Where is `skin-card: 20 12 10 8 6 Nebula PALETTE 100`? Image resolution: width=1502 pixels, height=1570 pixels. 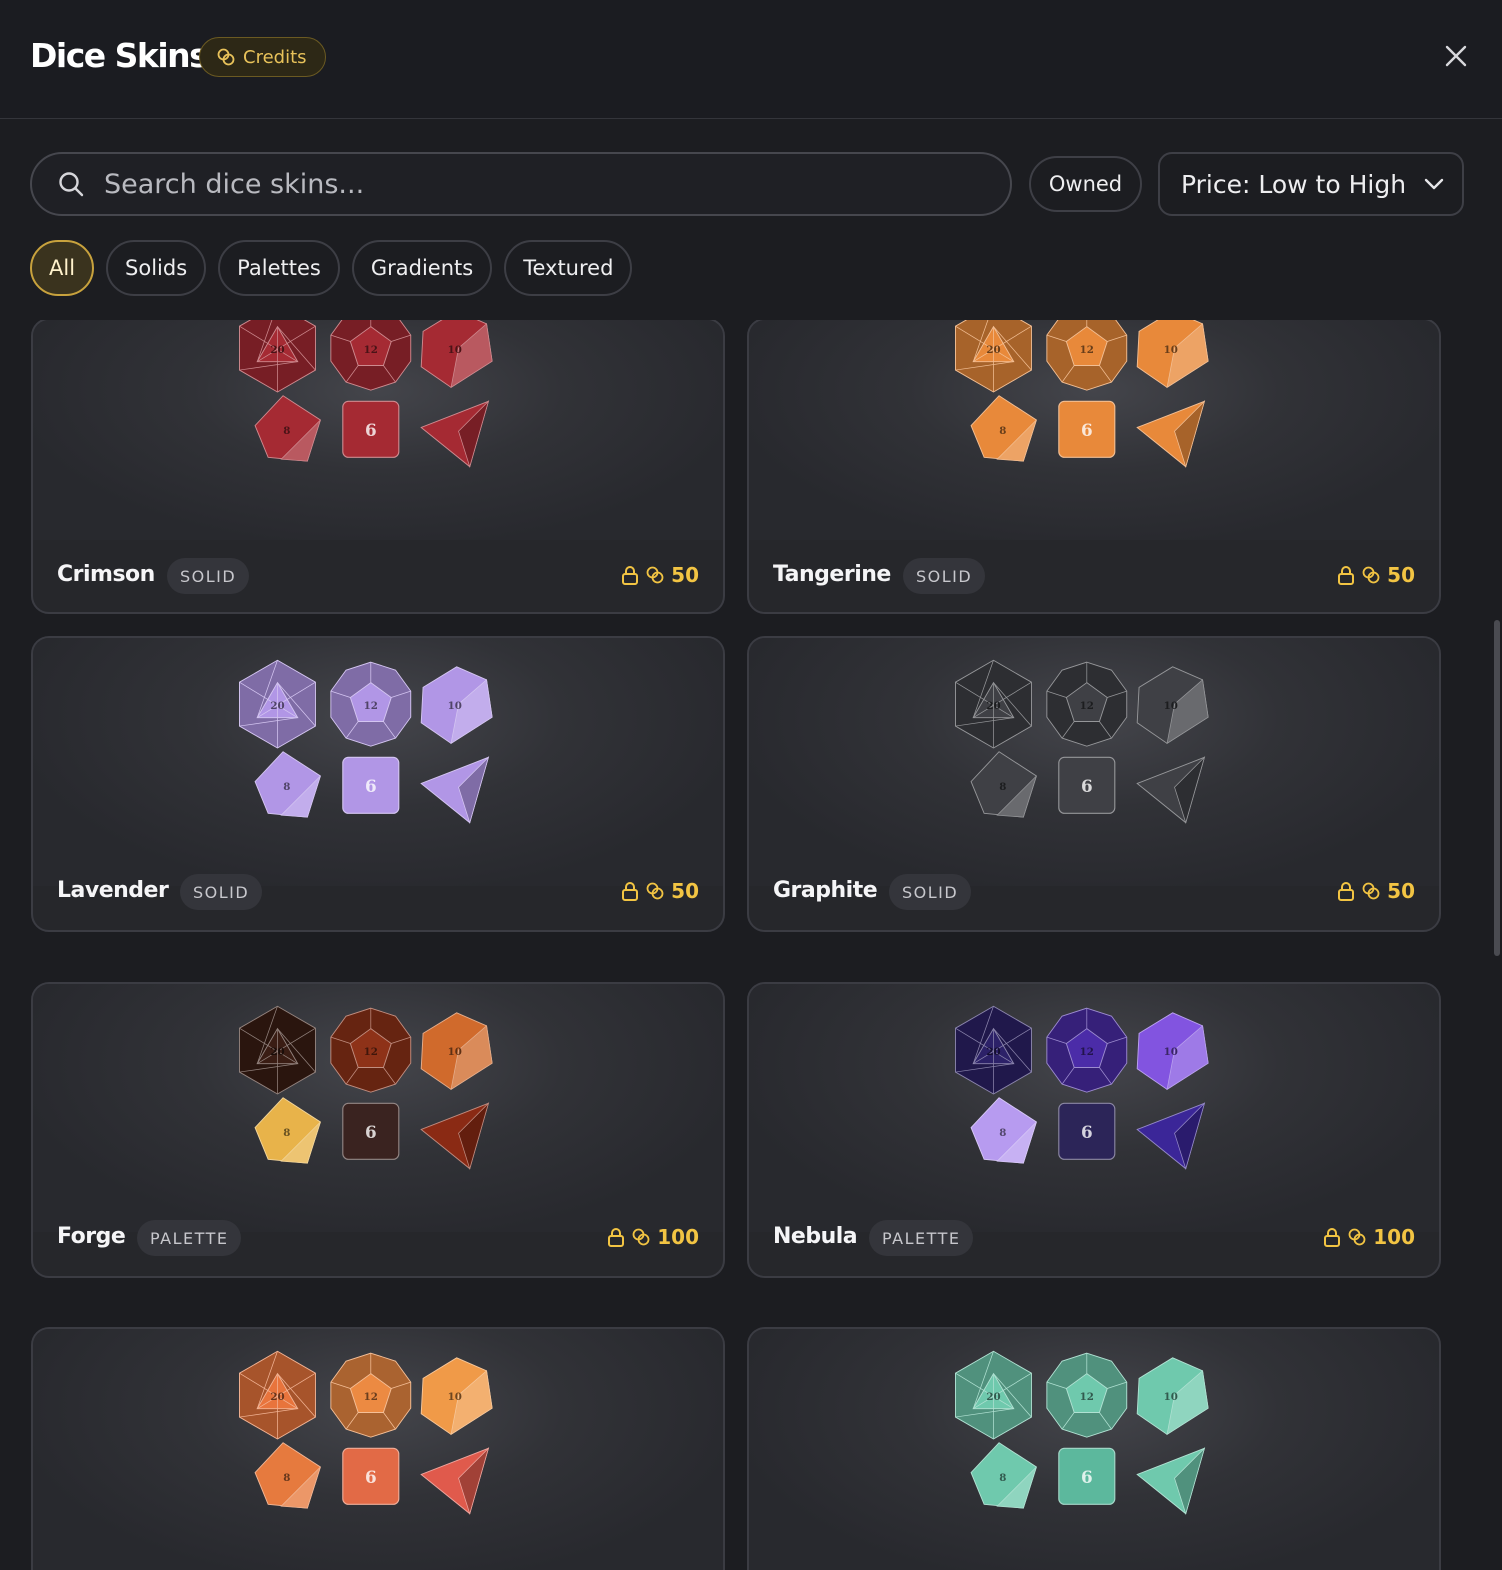 skin-card: 20 12 10 8 6 Nebula PALETTE 100 is located at coordinates (1094, 1130).